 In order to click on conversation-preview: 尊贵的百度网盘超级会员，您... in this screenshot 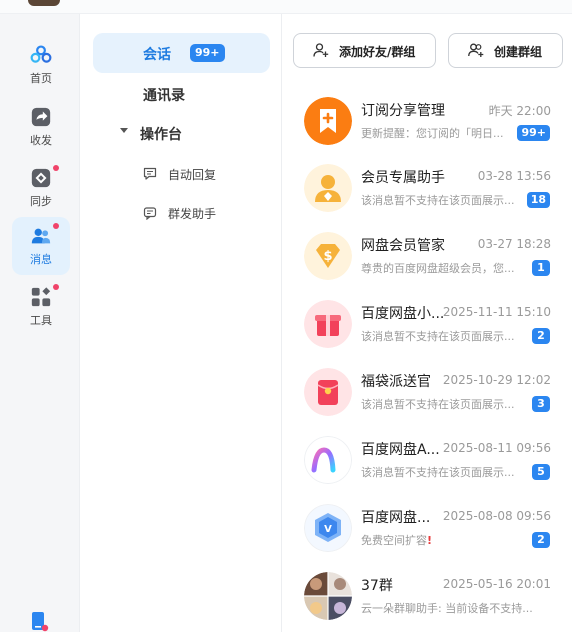, I will do `click(438, 268)`.